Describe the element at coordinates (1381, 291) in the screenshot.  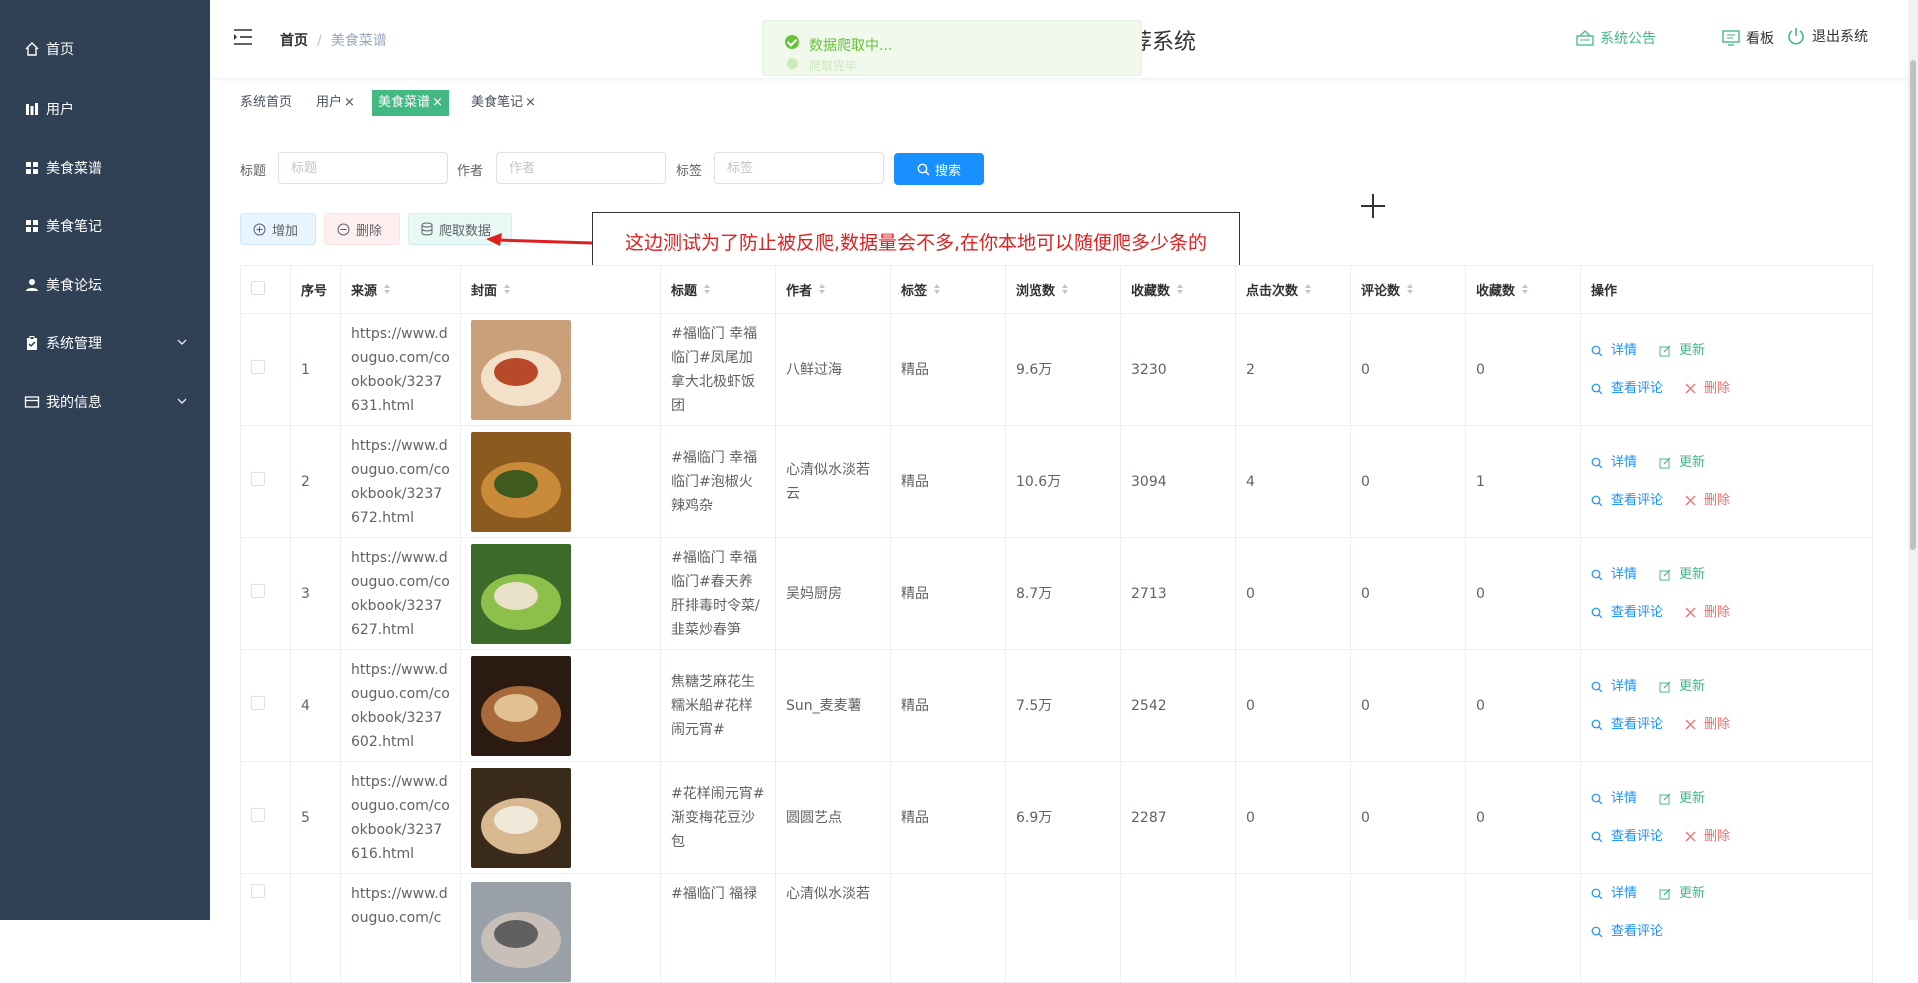
I see `header-label: 评论数` at that location.